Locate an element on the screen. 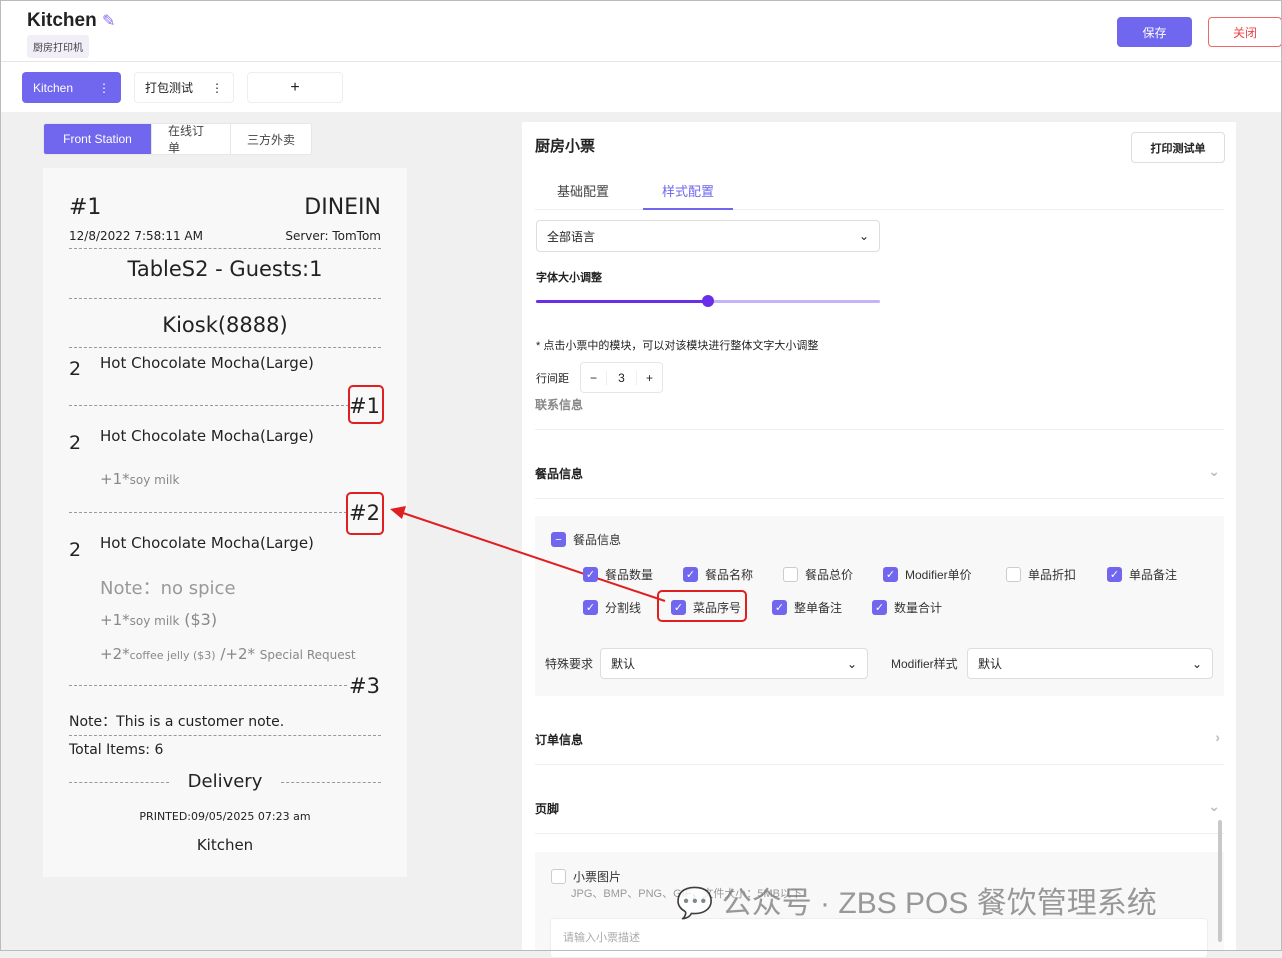  checkbox-label: 数量合计 is located at coordinates (918, 608).